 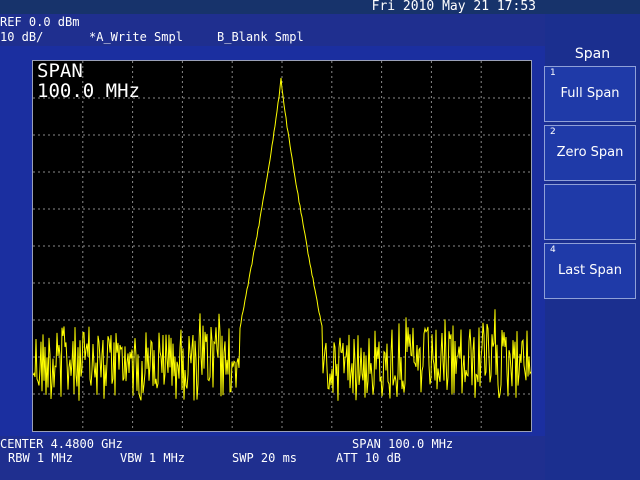 What do you see at coordinates (369, 458) in the screenshot?
I see `attenuation: ATT 10 dB` at bounding box center [369, 458].